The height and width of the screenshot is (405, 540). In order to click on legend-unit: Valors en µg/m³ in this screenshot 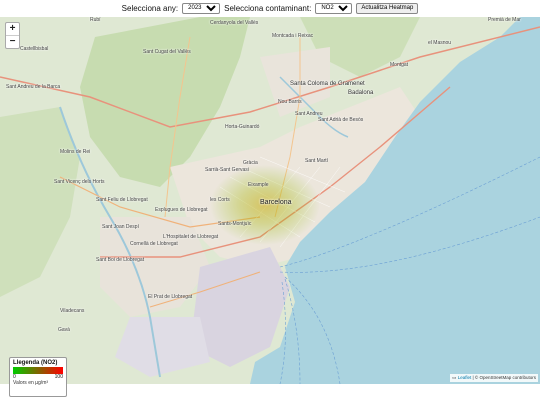, I will do `click(31, 383)`.